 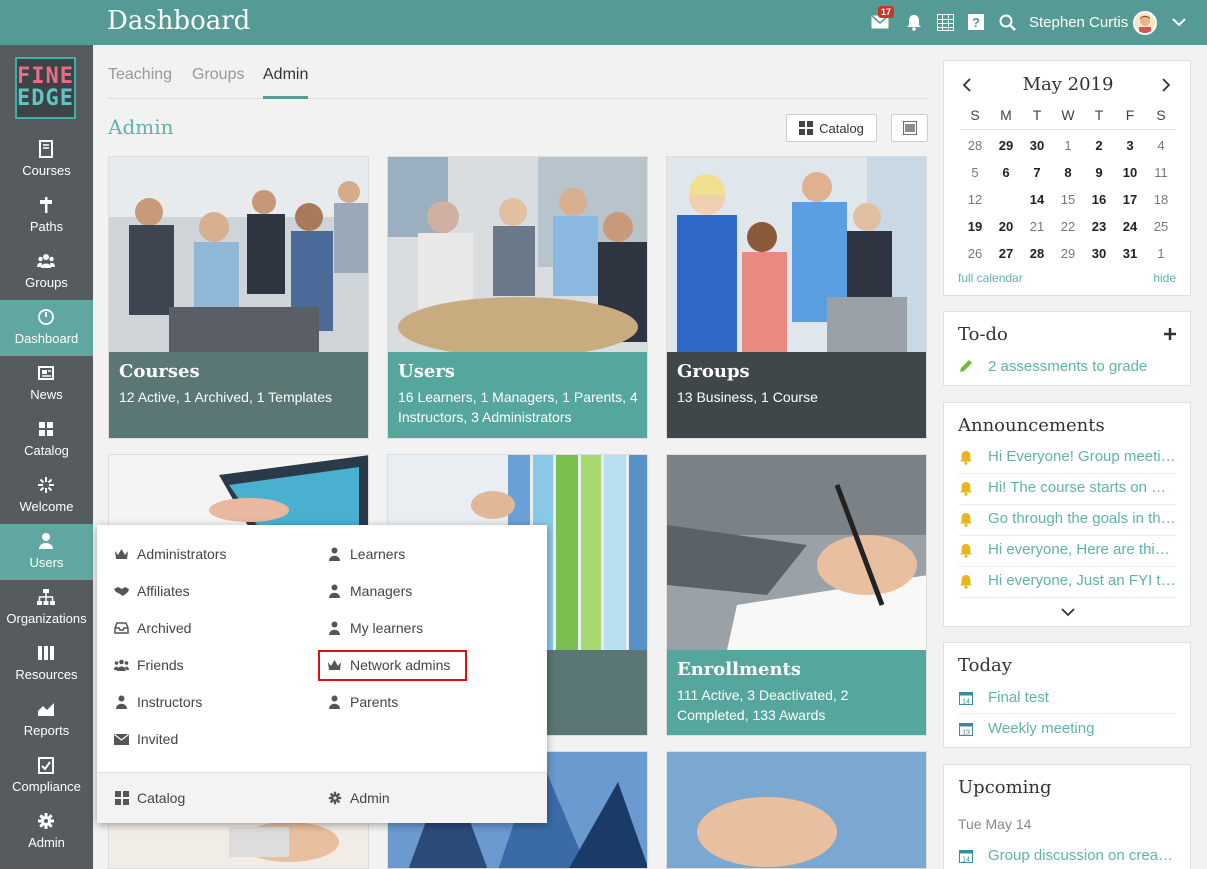 I want to click on add-icon, so click(x=1170, y=334).